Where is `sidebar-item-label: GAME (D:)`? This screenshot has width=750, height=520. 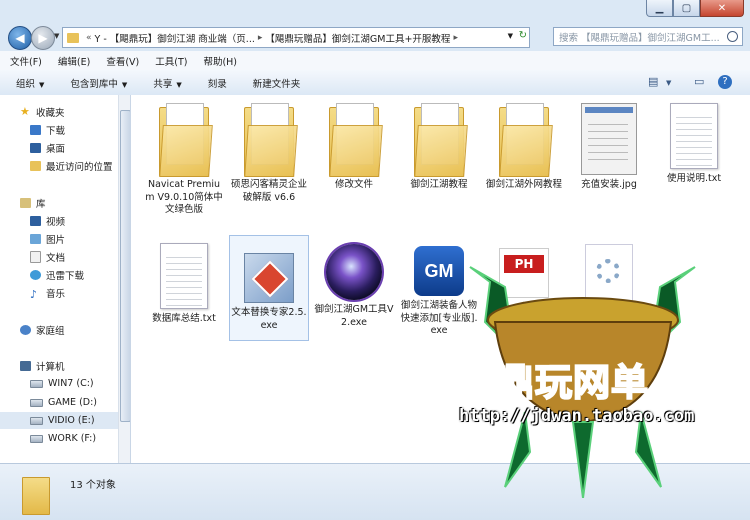 sidebar-item-label: GAME (D:) is located at coordinates (73, 402).